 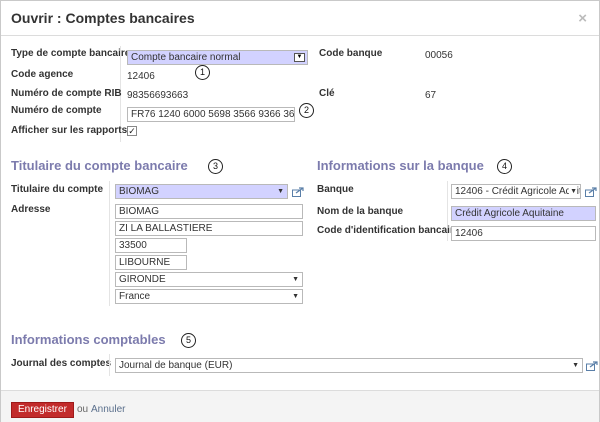 I want to click on journal-label: Journal des comptes, so click(x=61, y=363).